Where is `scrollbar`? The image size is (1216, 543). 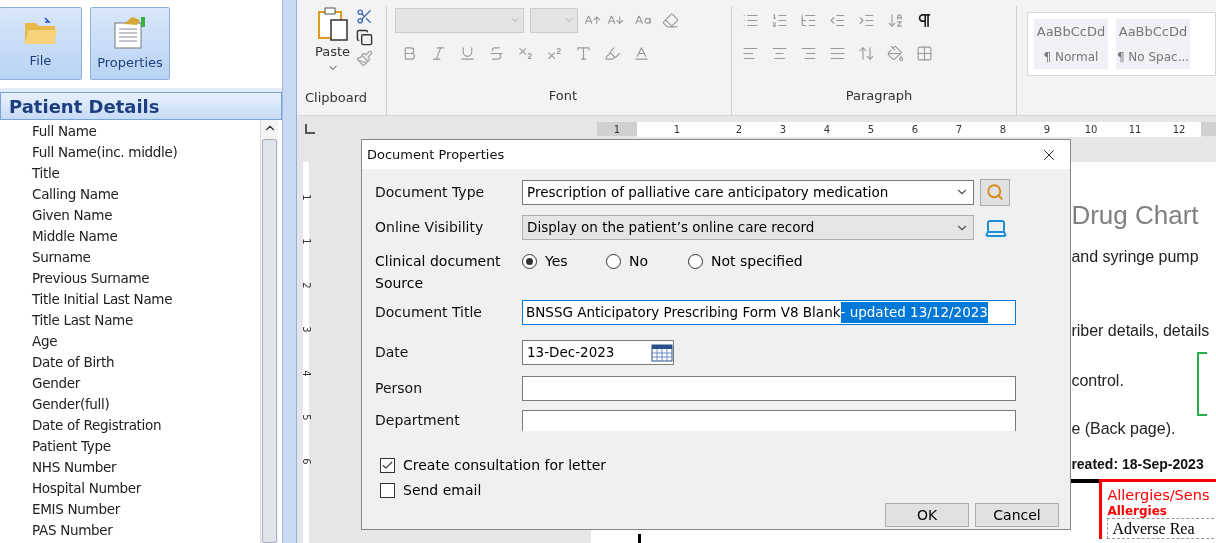
scrollbar is located at coordinates (269, 331).